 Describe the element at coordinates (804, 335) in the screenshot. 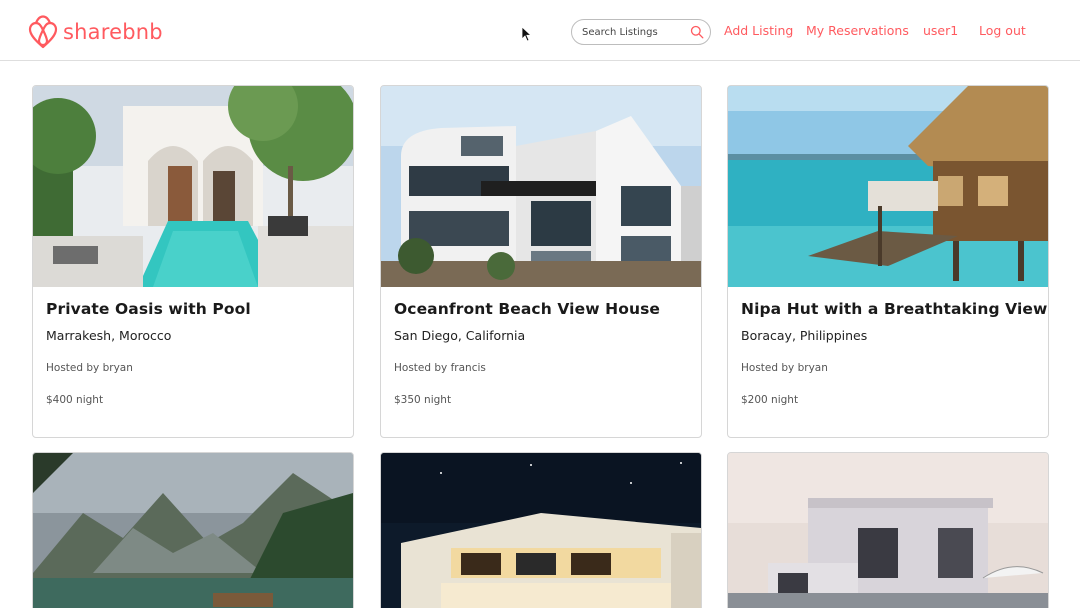

I see `listing-location: Boracay, Philippines` at that location.